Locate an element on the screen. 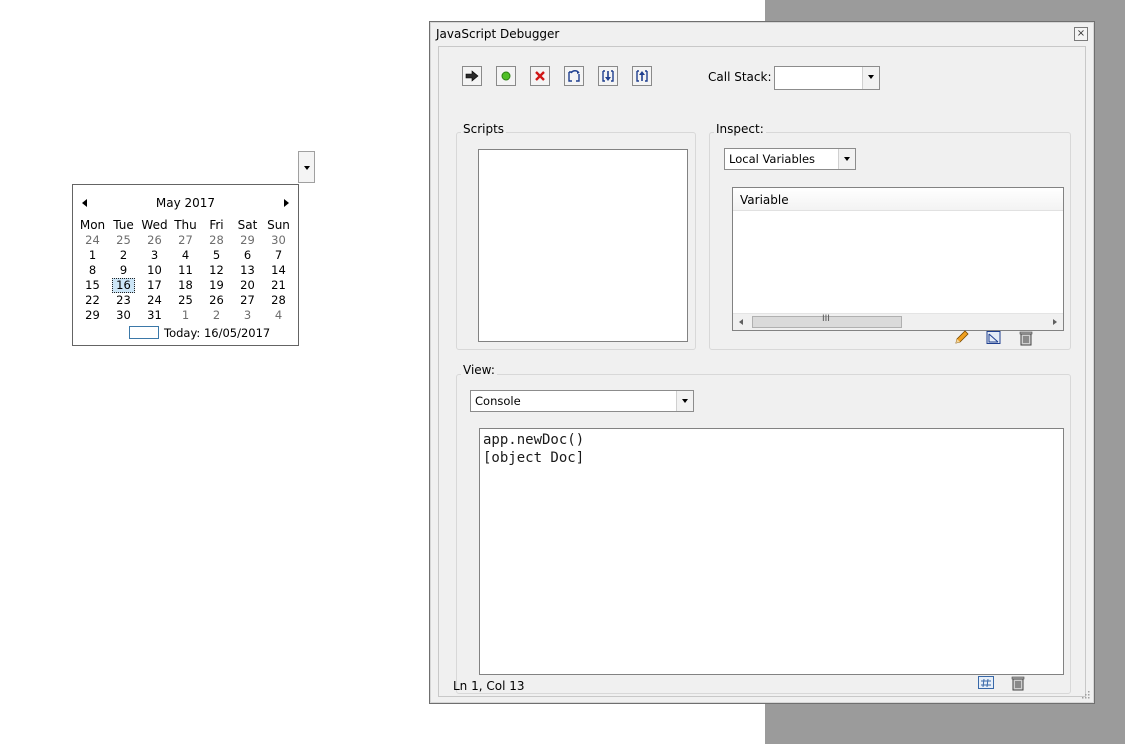 The height and width of the screenshot is (744, 1125). calendar-day: 16 is located at coordinates (123, 285).